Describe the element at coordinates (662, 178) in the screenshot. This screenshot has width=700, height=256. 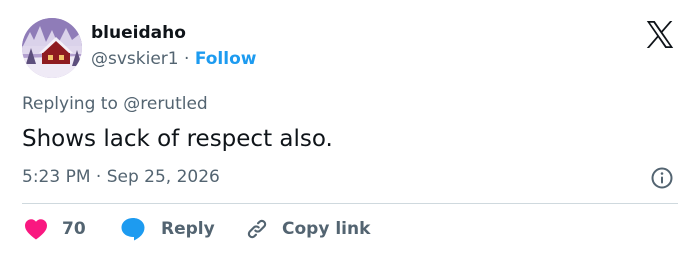
I see `info-icon` at that location.